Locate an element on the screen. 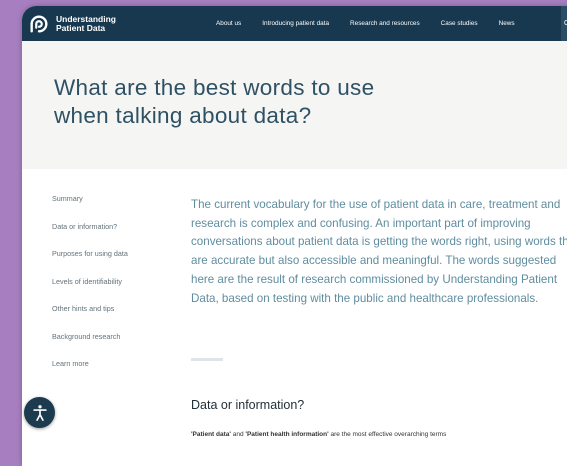  accessibility-button is located at coordinates (39, 412).